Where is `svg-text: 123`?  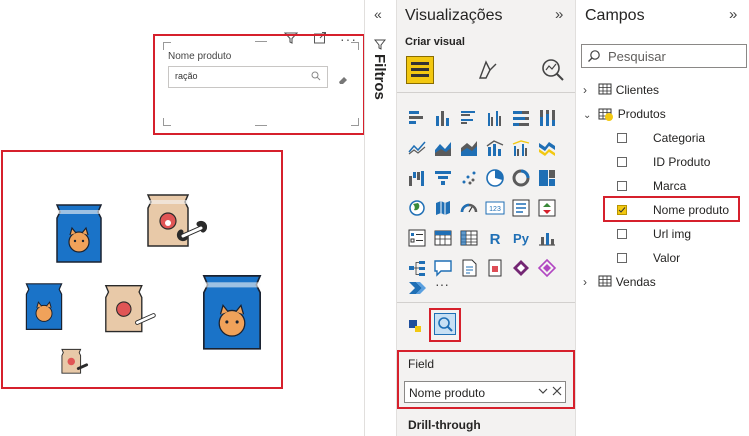
svg-text: 123 is located at coordinates (495, 209).